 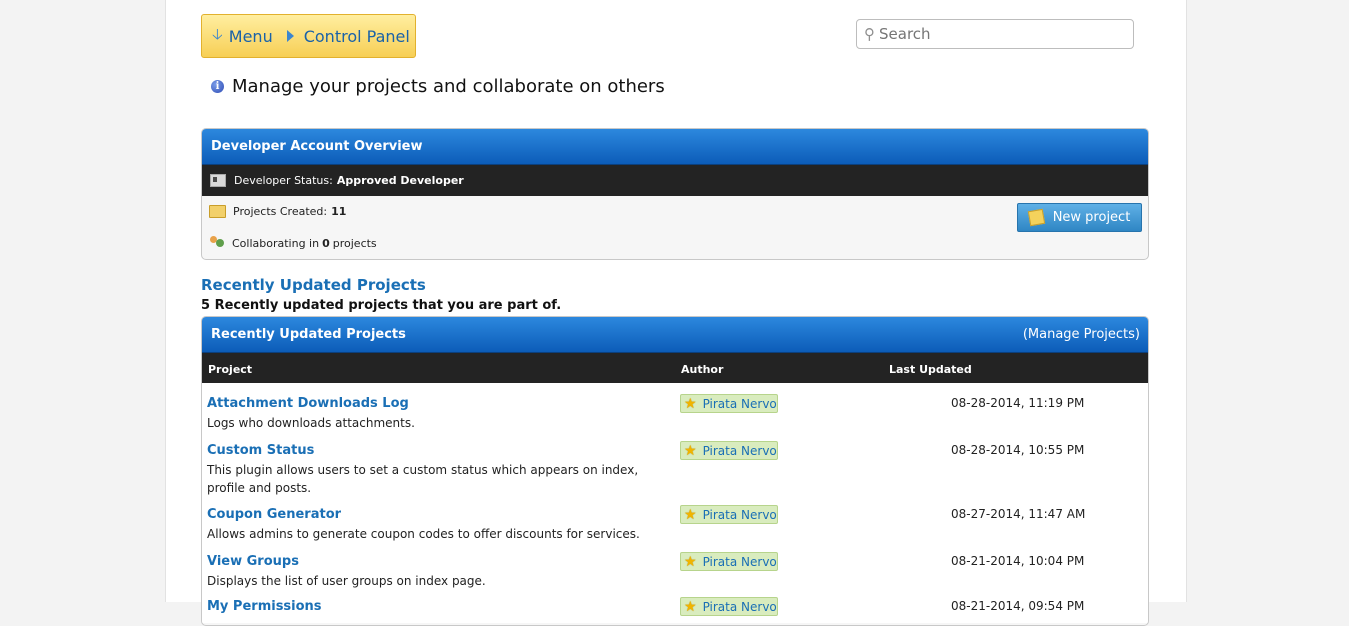 I want to click on new-project-label: New project, so click(x=1091, y=217).